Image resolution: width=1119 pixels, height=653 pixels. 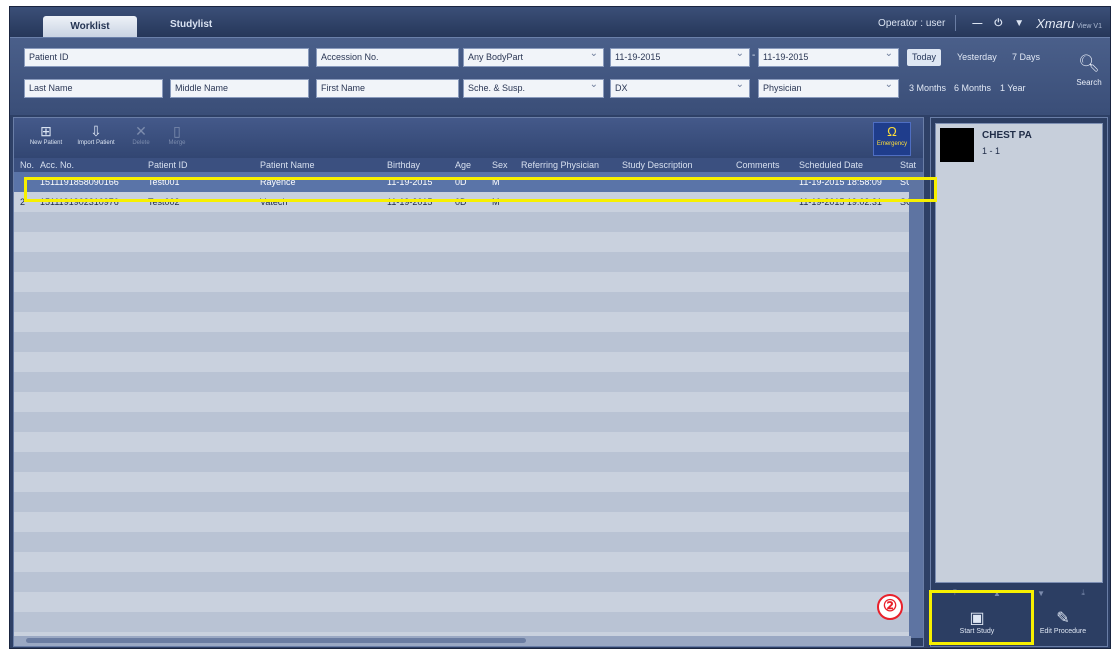 What do you see at coordinates (29, 182) in the screenshot?
I see `cell-no` at bounding box center [29, 182].